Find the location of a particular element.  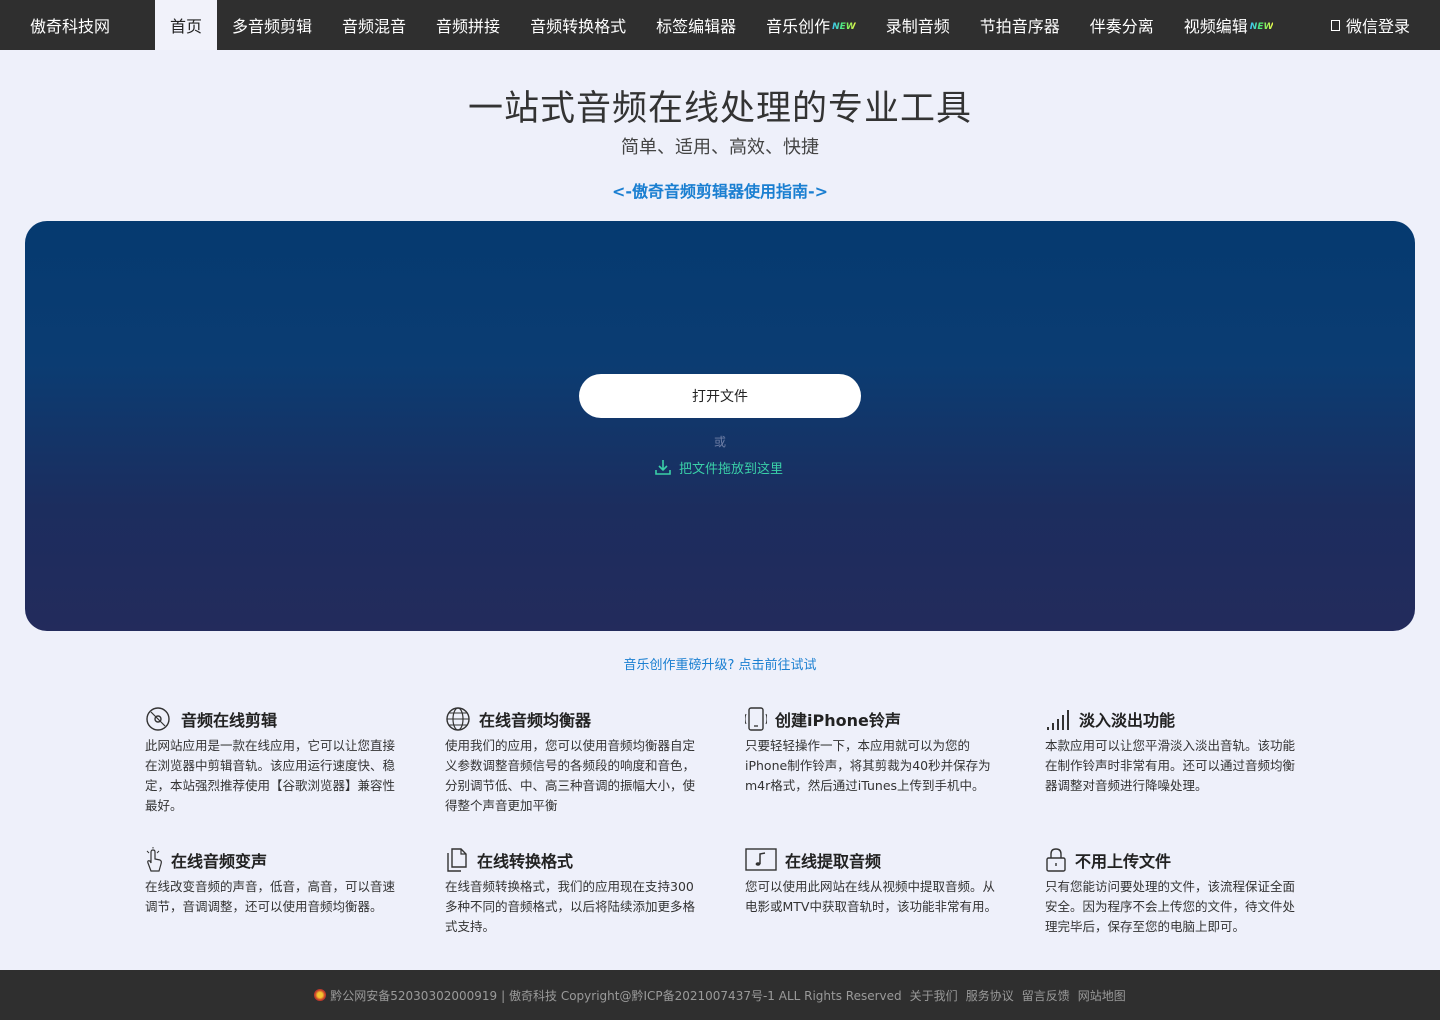

nav-item-music-create: 音乐创作 NEW is located at coordinates (811, 25).